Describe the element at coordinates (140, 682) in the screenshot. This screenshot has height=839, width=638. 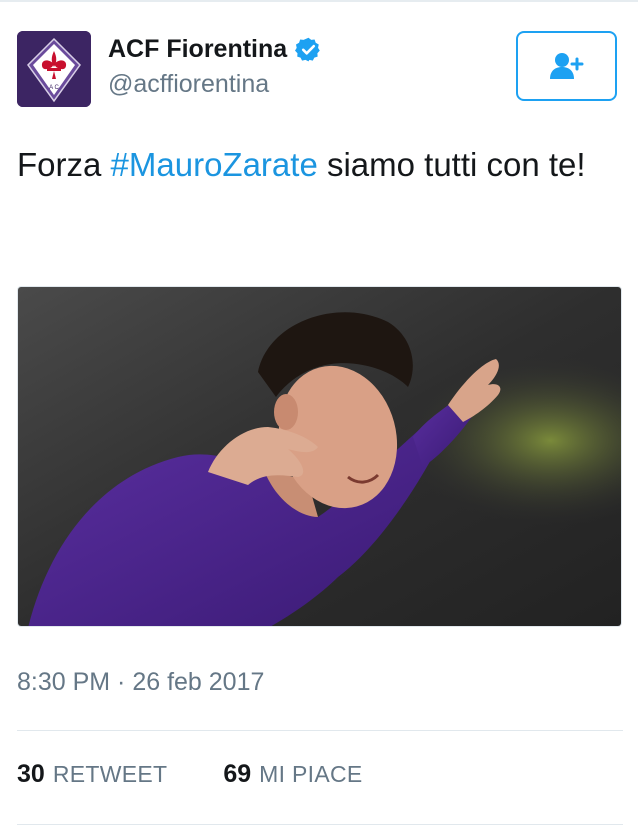
I see `tweet-timestamp: 8:30 PM · 26 feb 2017` at that location.